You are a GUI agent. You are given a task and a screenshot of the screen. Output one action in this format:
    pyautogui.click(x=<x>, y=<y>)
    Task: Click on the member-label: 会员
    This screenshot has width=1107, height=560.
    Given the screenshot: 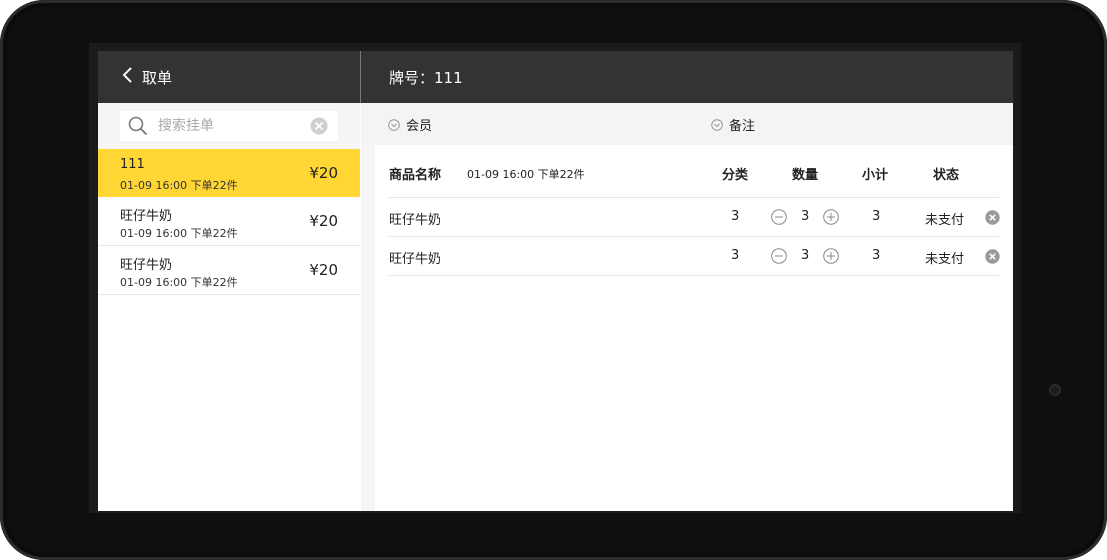 What is the action you would take?
    pyautogui.click(x=419, y=126)
    